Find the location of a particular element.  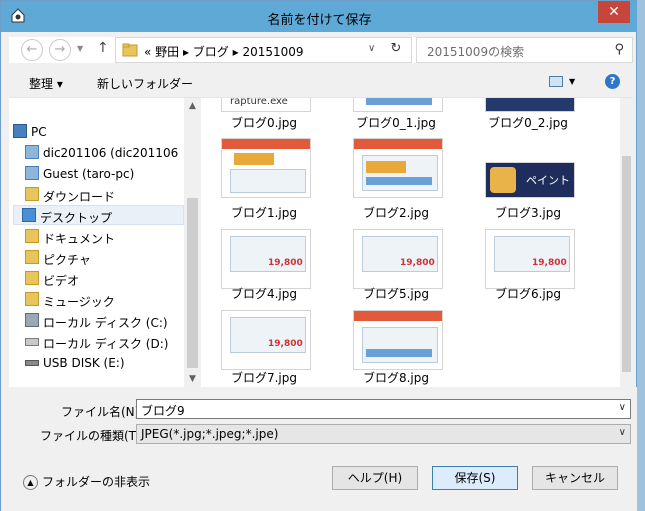

file-thumbnail: ペイント is located at coordinates (530, 180).